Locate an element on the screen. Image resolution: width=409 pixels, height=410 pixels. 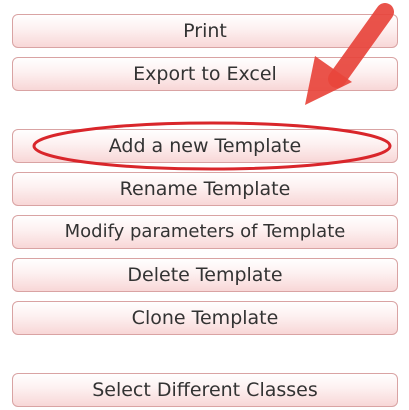
print-button: Print is located at coordinates (205, 31).